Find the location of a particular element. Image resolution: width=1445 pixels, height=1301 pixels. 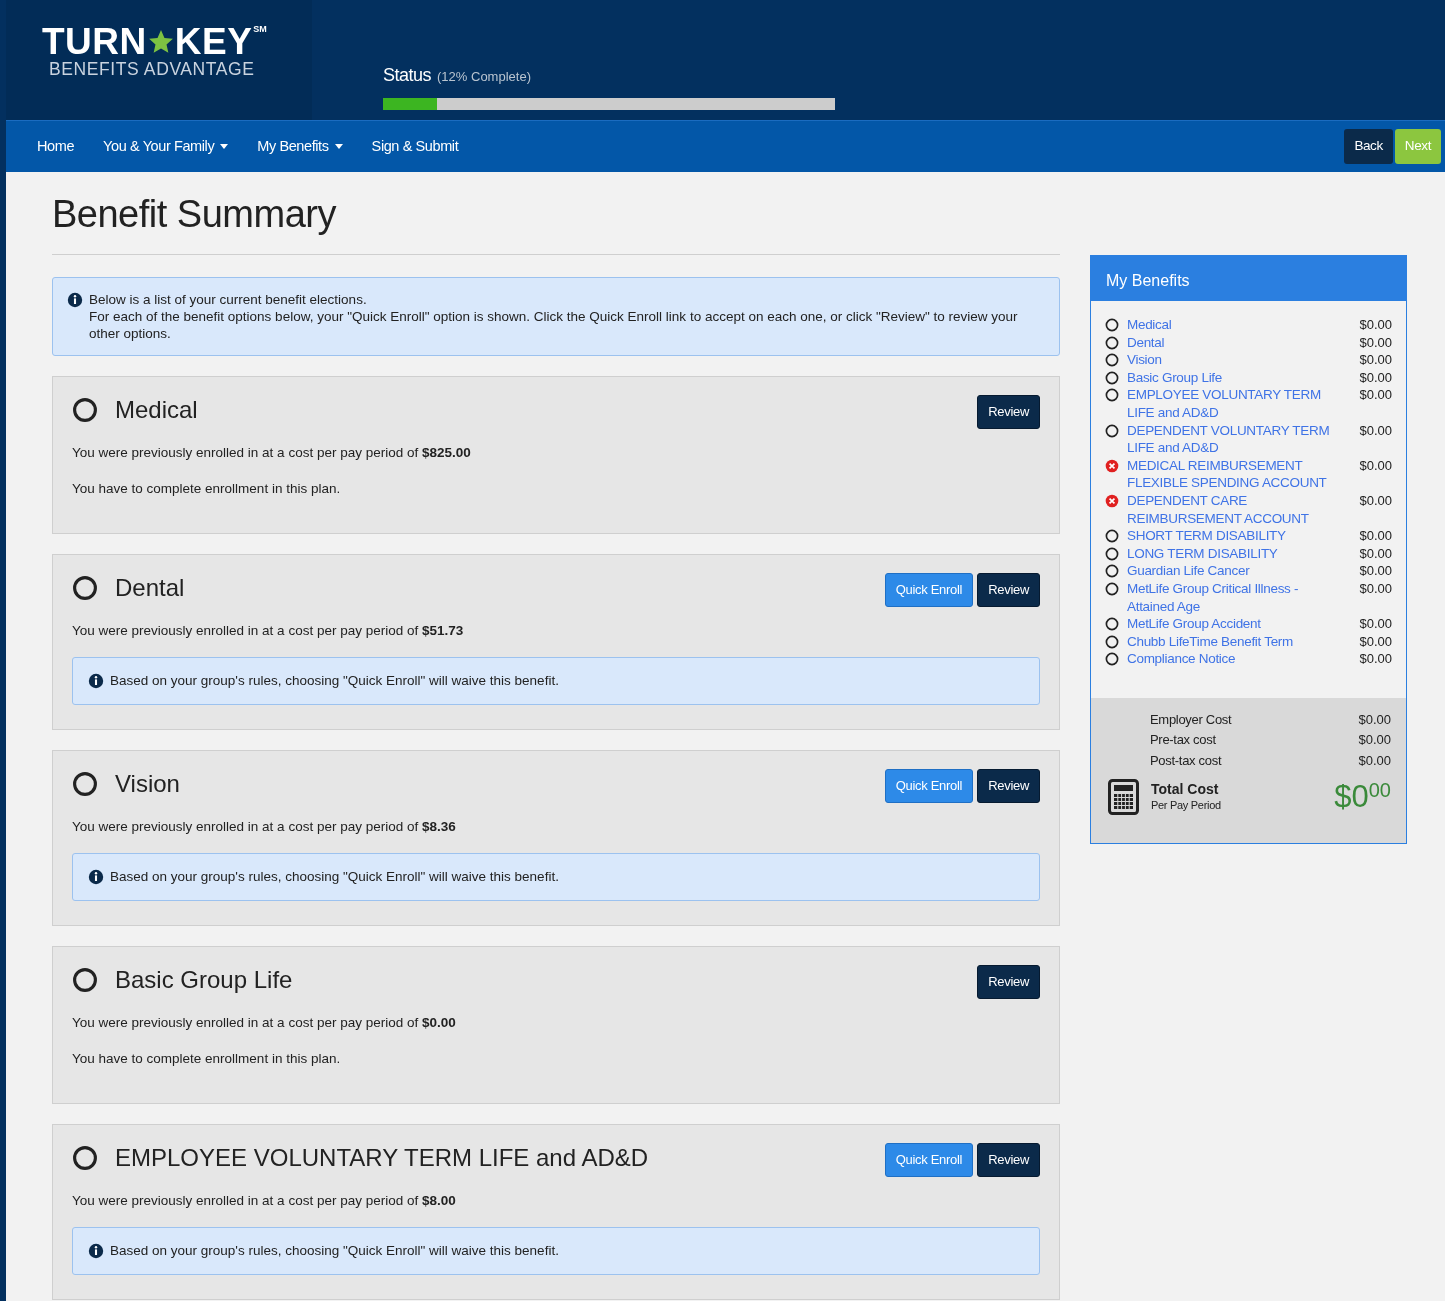

benefit-link: SHORT TERM DISABILITY is located at coordinates (1206, 536).